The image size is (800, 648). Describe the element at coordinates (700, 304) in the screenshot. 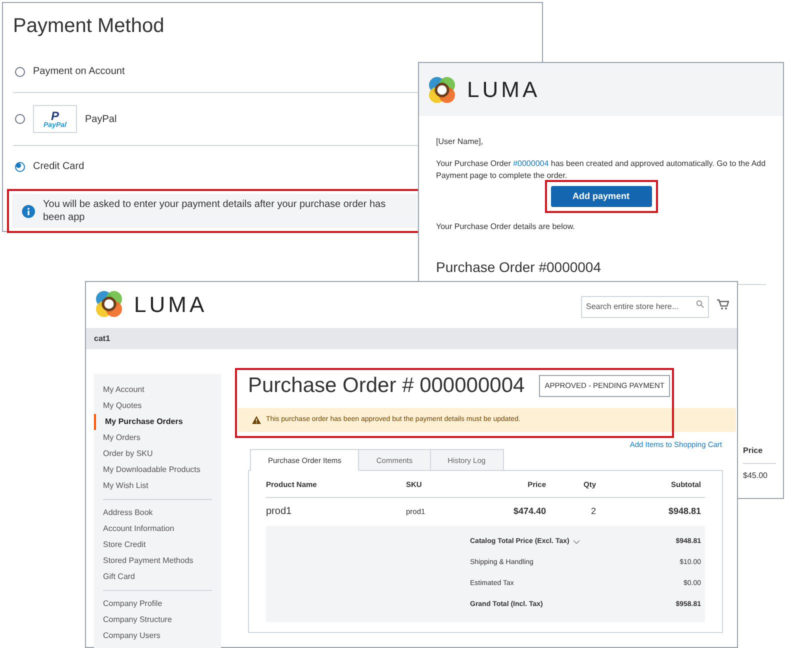

I see `search-icon` at that location.